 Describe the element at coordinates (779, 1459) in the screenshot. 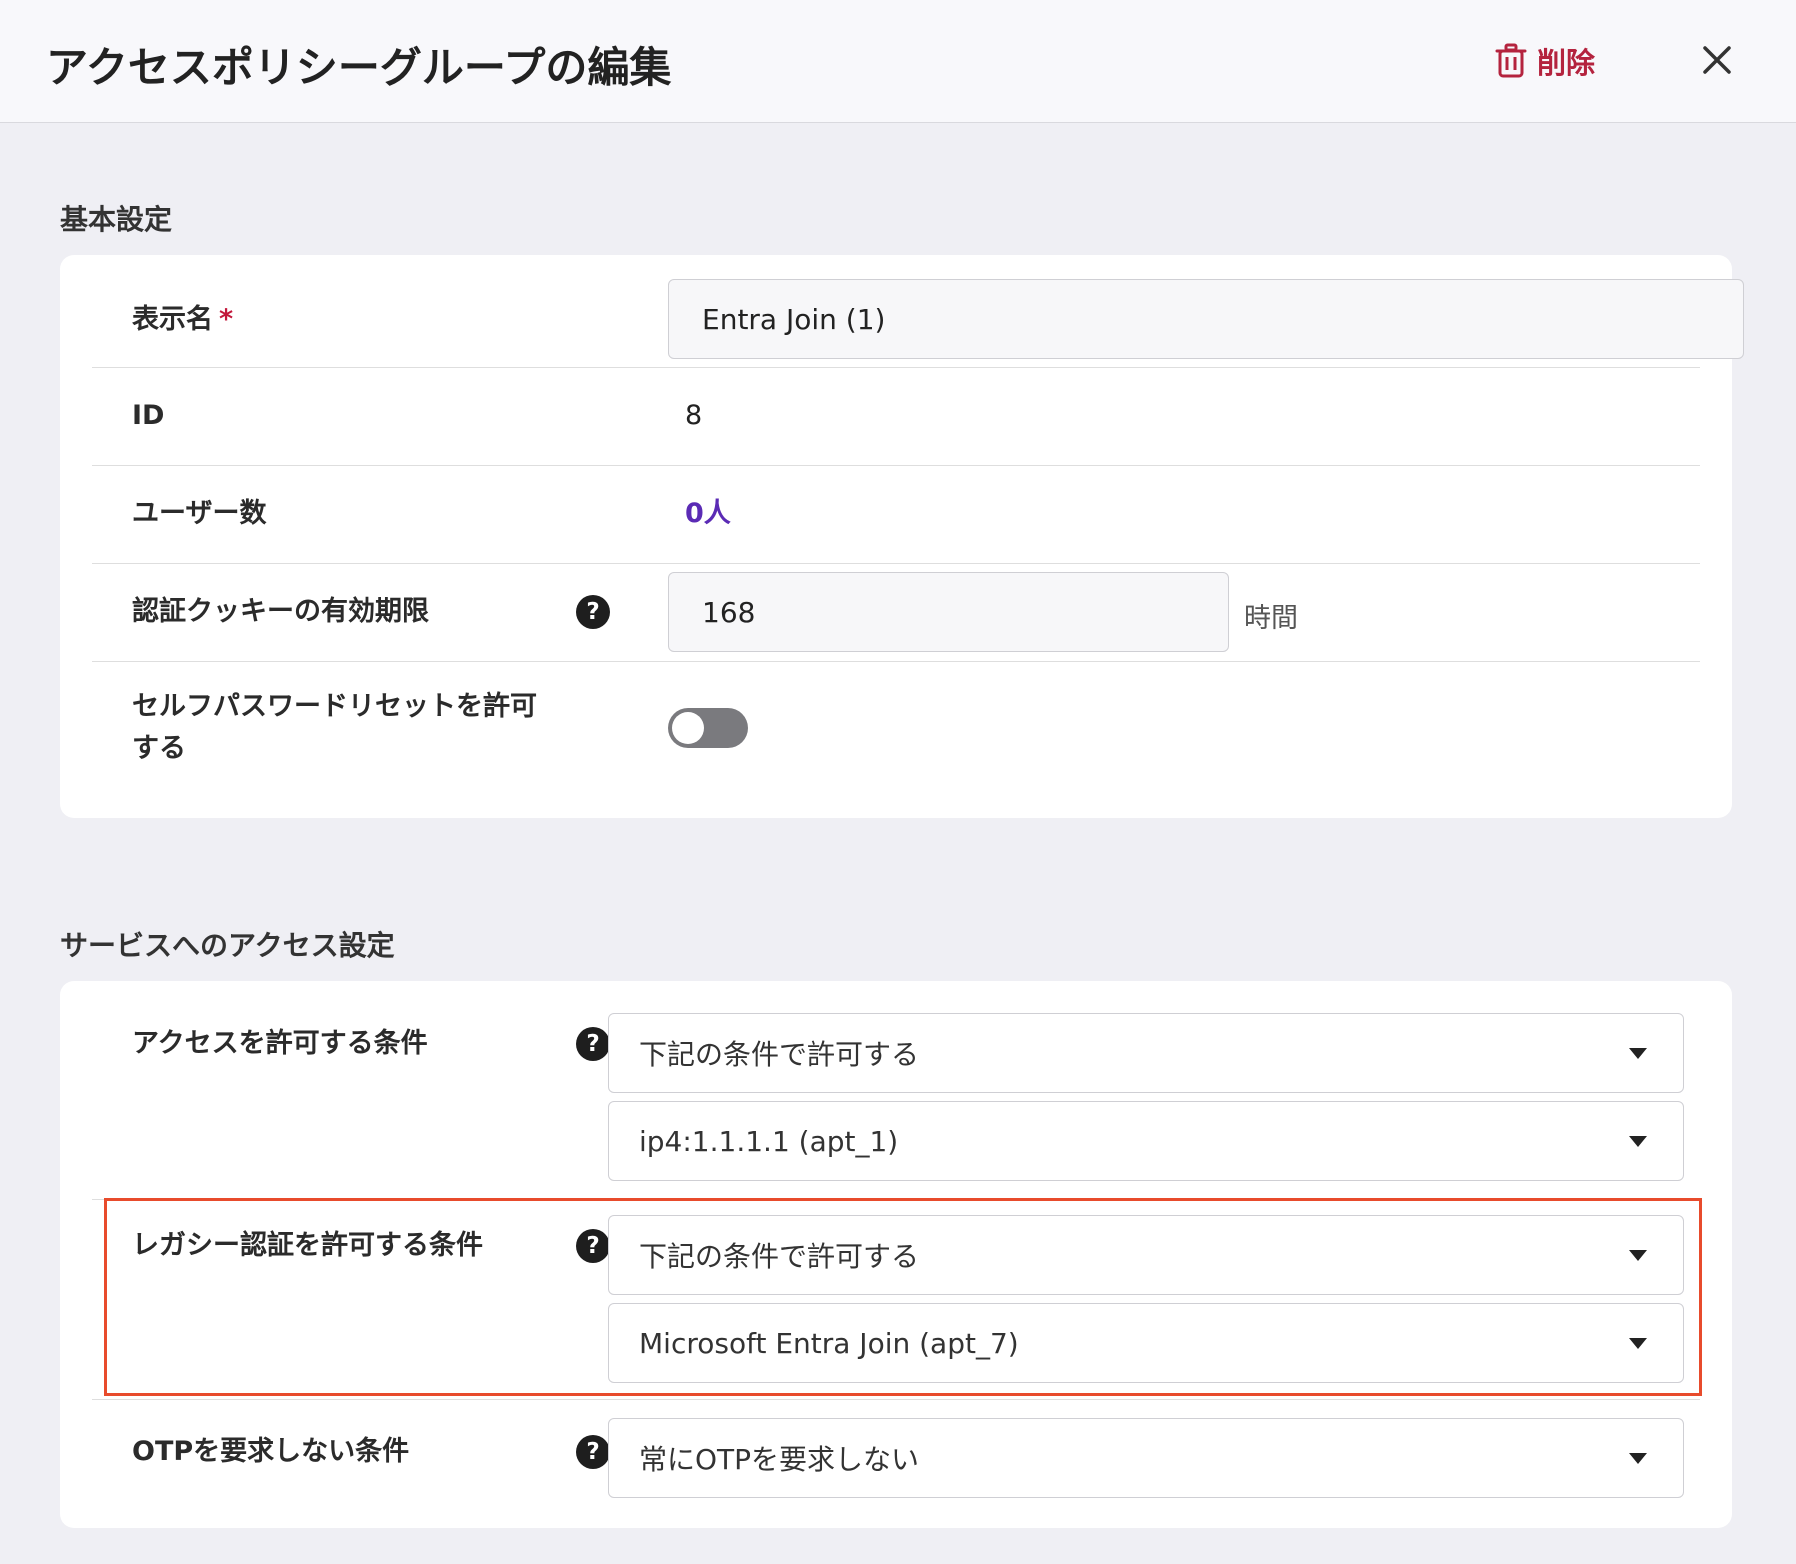

I see `select-value: 常にOTPを要求しない` at that location.